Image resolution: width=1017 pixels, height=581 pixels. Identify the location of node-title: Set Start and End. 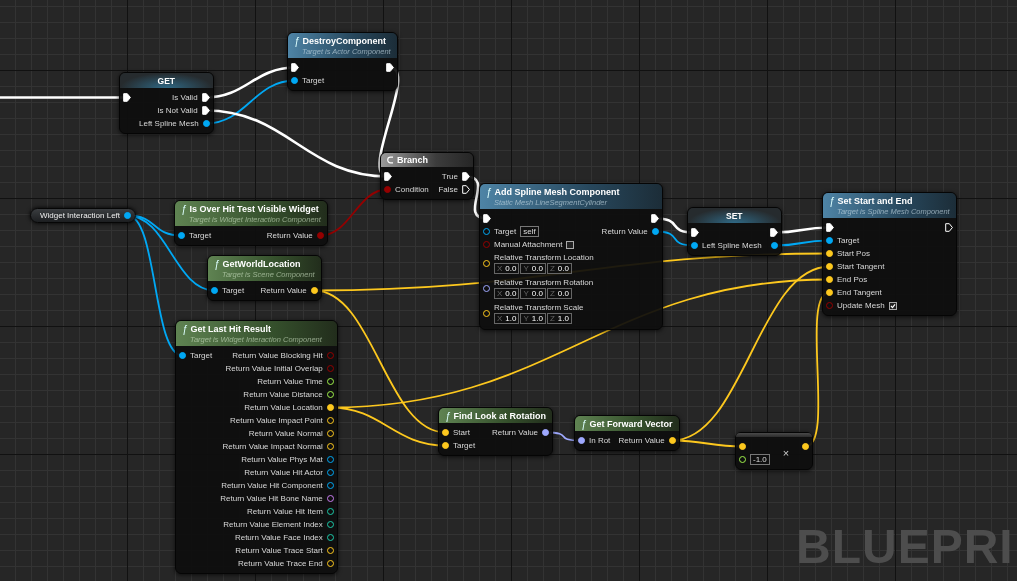
(875, 201).